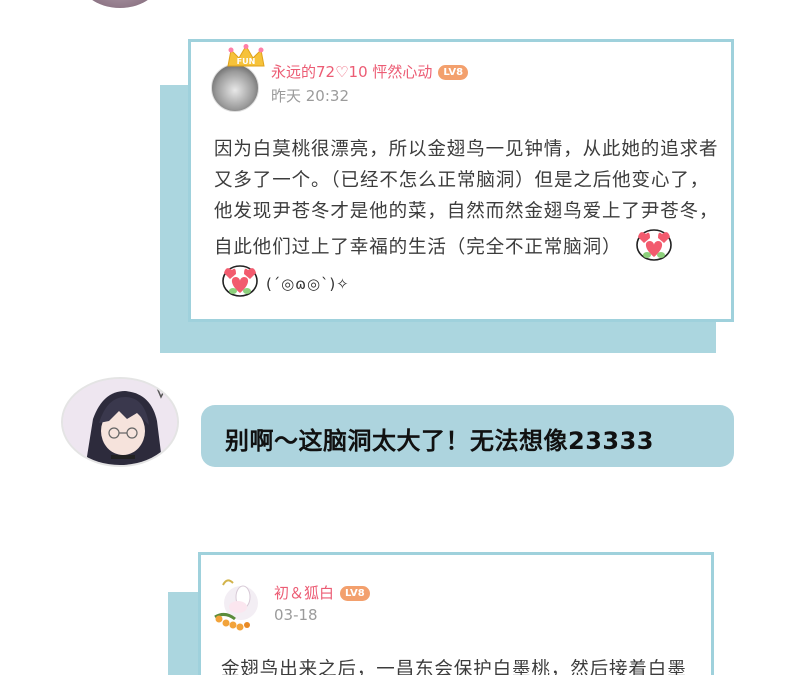 The image size is (800, 675). I want to click on anime-avatar-icon, so click(120, 422).